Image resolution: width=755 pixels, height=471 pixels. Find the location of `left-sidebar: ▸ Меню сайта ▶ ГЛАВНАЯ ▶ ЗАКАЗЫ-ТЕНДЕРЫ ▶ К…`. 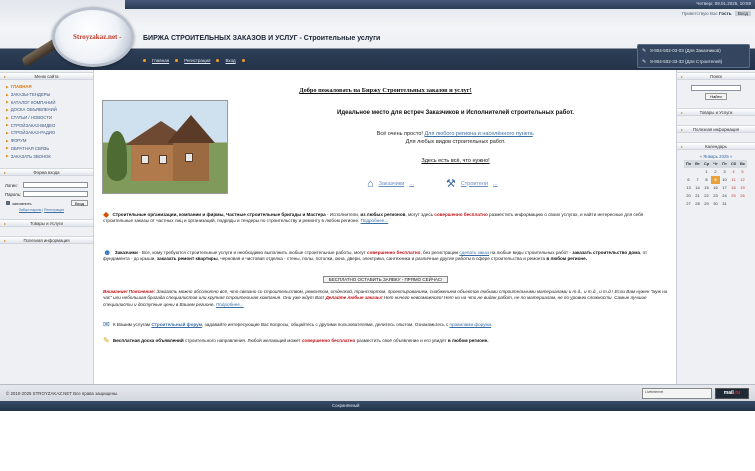

left-sidebar: ▸ Меню сайта ▶ ГЛАВНАЯ ▶ ЗАКАЗЫ-ТЕНДЕРЫ ▶ К… is located at coordinates (47, 227).